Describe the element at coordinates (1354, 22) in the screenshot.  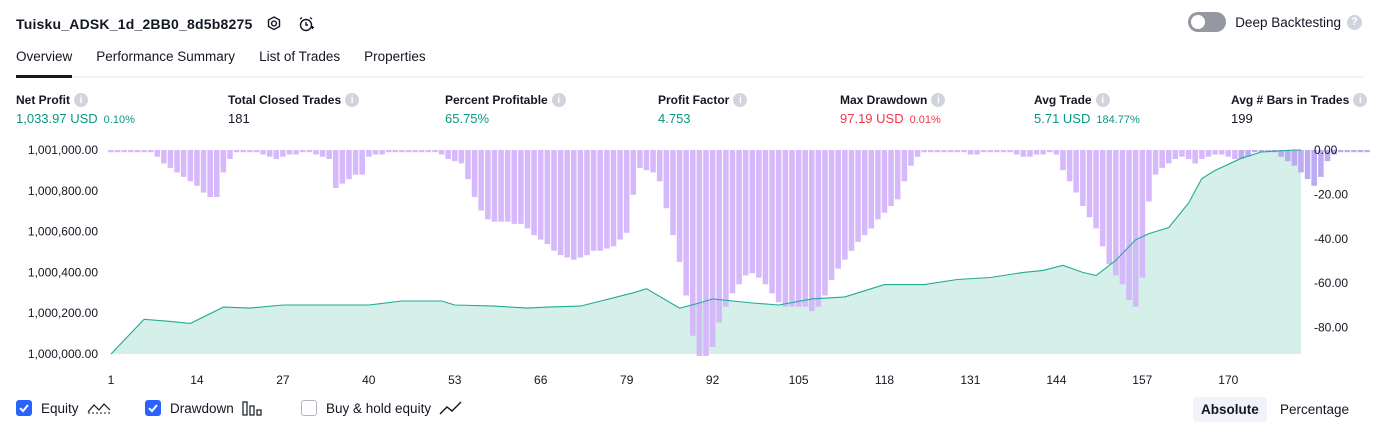
I see `help-icon: ?` at that location.